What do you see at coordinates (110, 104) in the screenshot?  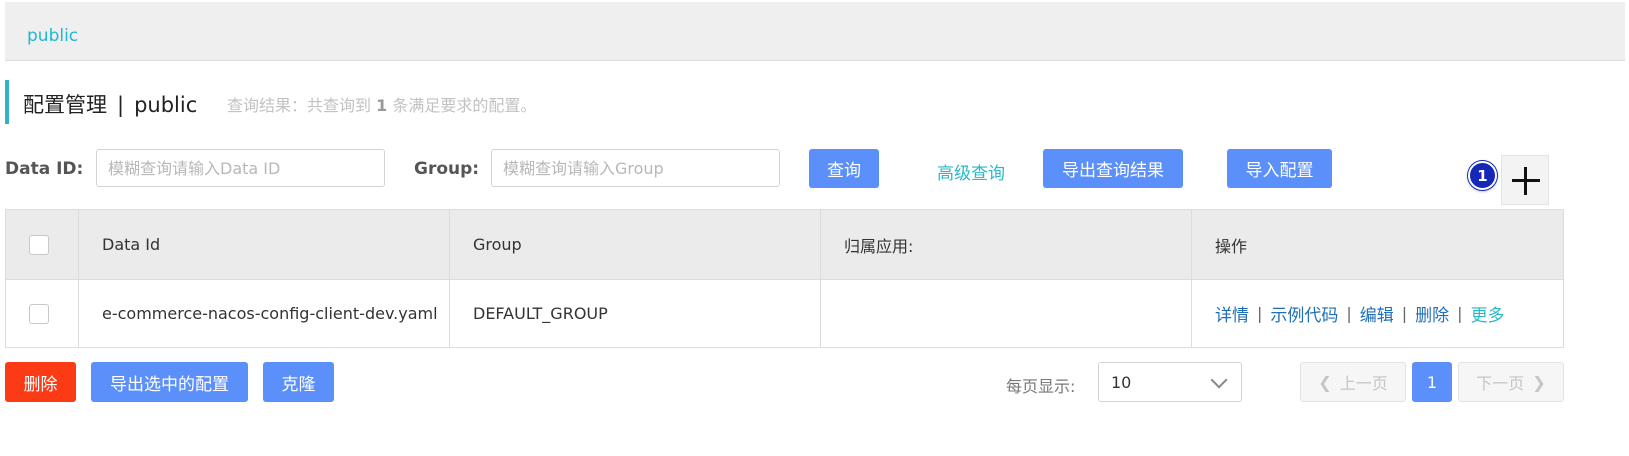 I see `page-title: 配置管理 | public` at bounding box center [110, 104].